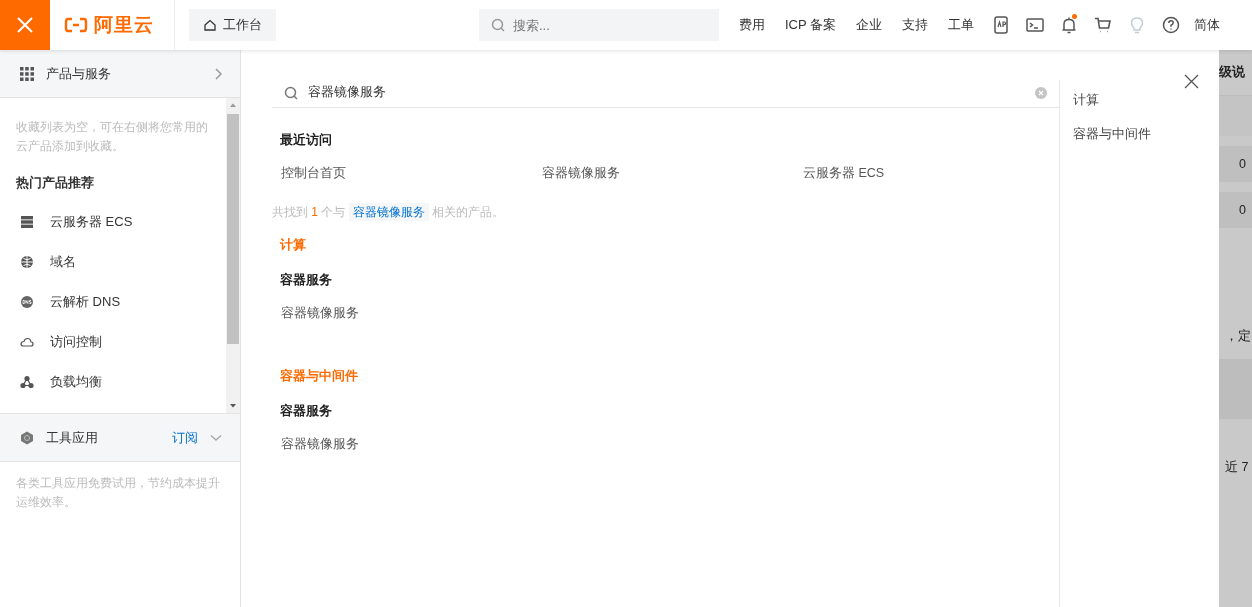 The image size is (1252, 607). What do you see at coordinates (752, 25) in the screenshot?
I see `nav-link: 费用` at bounding box center [752, 25].